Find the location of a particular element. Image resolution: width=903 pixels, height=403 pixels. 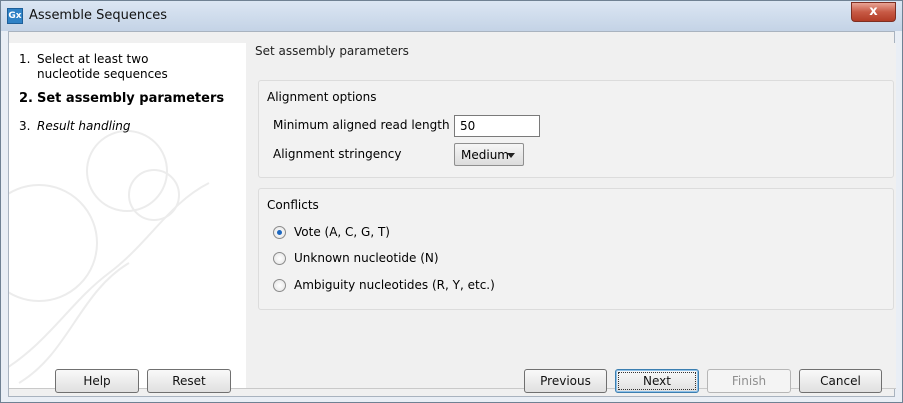

group-legend: Conflicts is located at coordinates (293, 205).